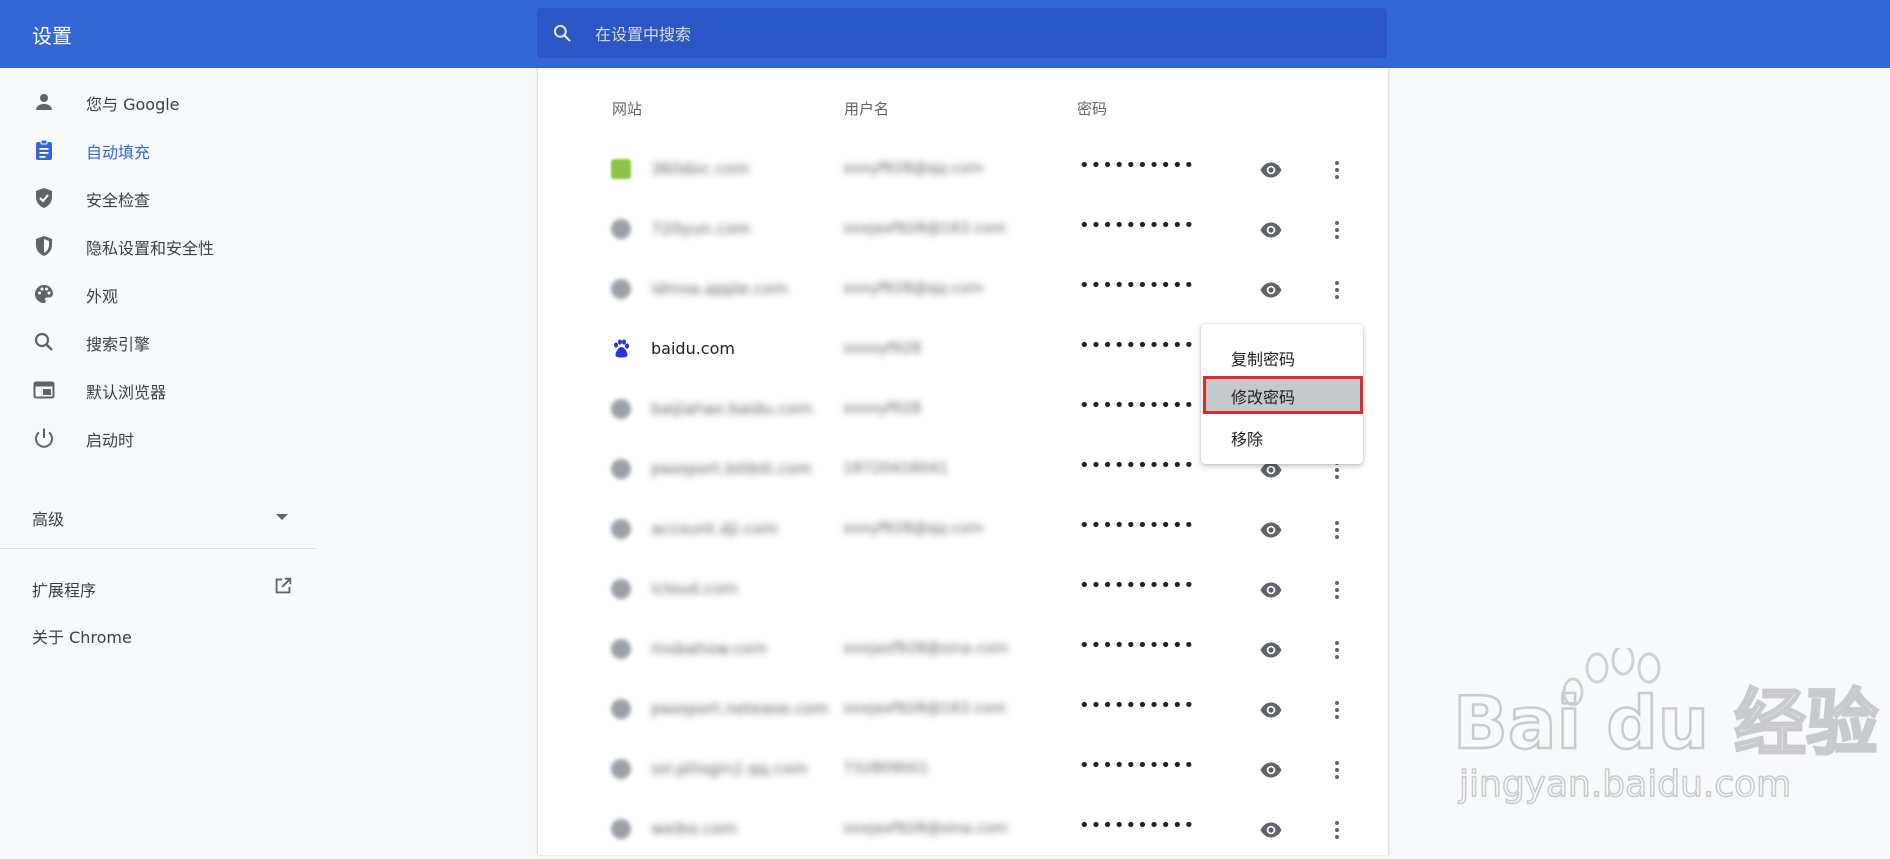  I want to click on sidebar-item-label: 搜索引擎, so click(118, 344).